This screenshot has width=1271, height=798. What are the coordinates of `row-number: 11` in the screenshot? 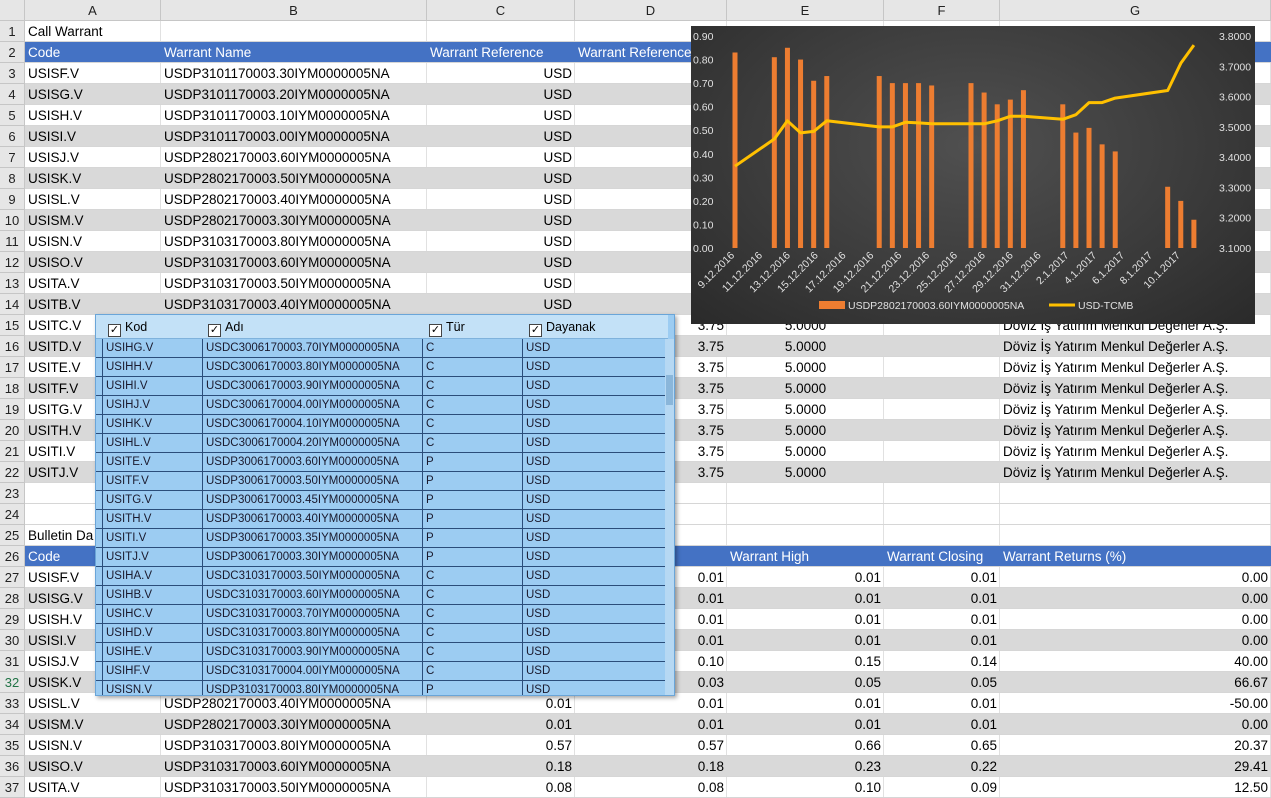 It's located at (12, 241).